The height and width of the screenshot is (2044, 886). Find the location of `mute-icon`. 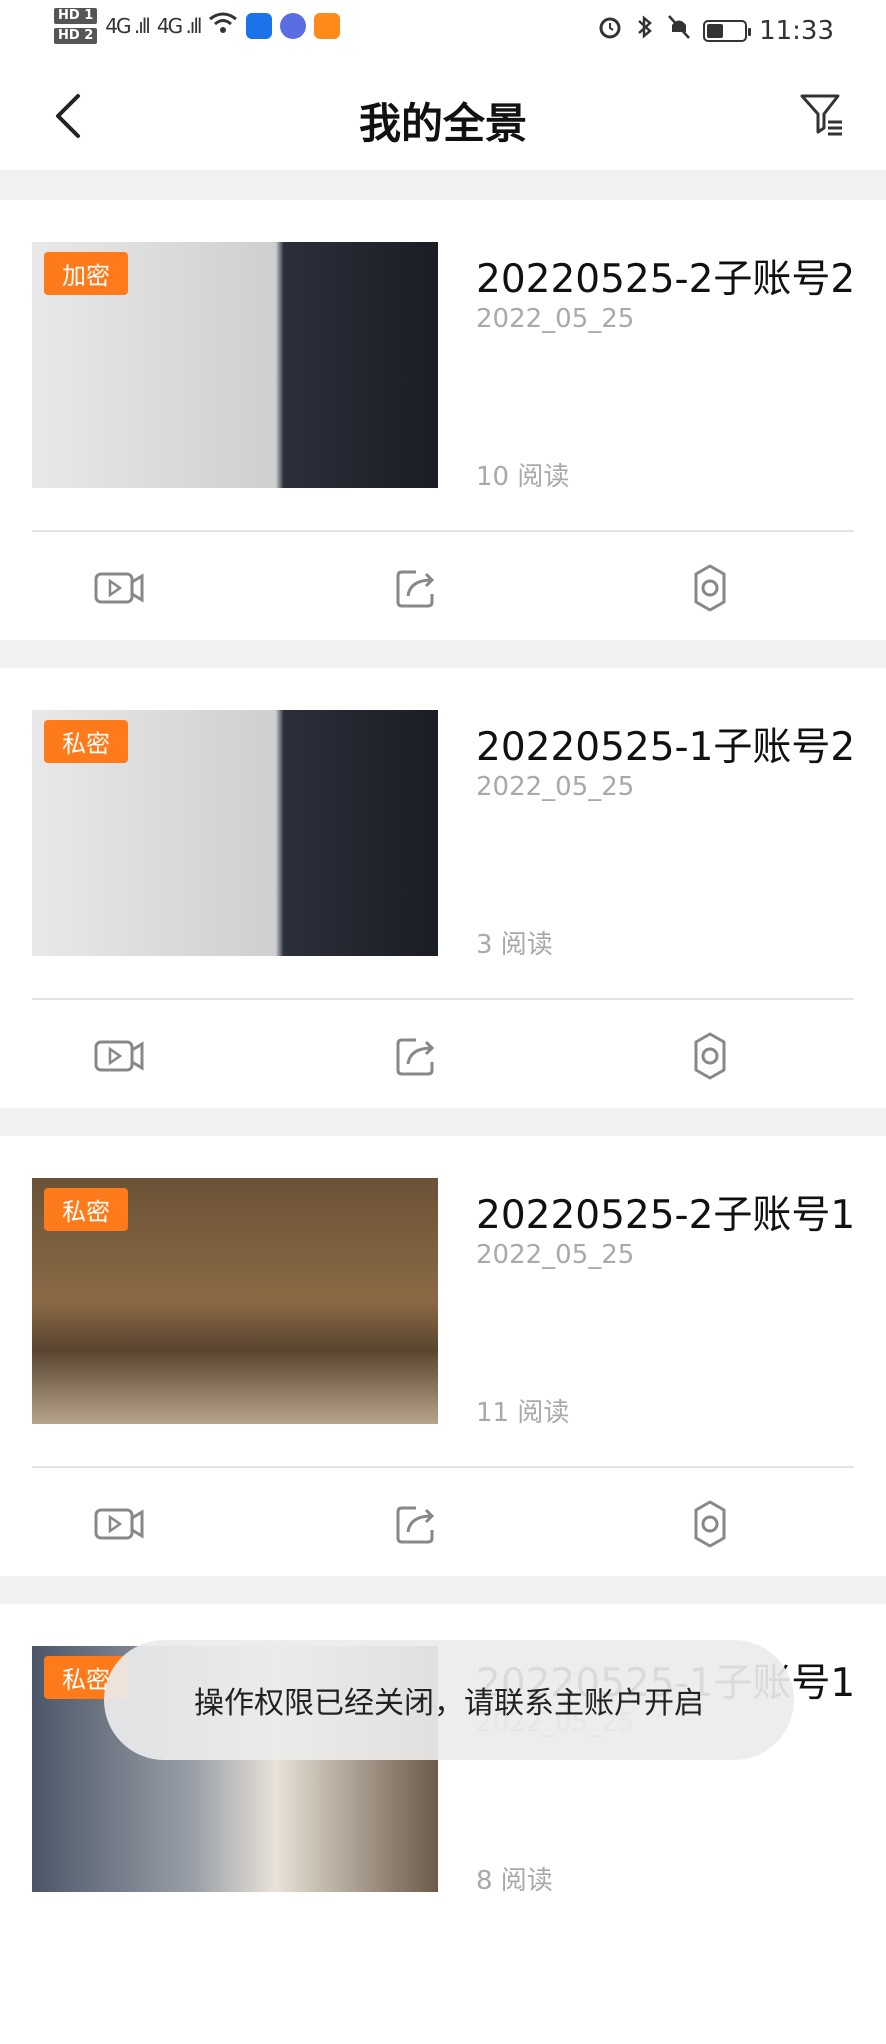

mute-icon is located at coordinates (679, 30).